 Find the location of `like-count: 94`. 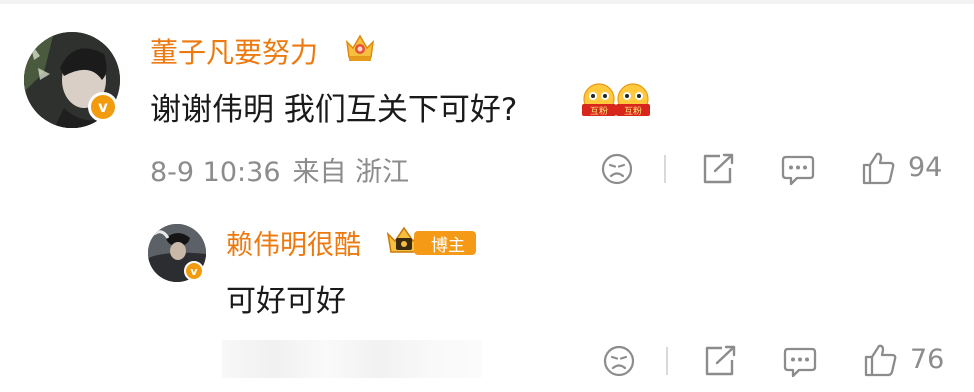

like-count: 94 is located at coordinates (925, 167).